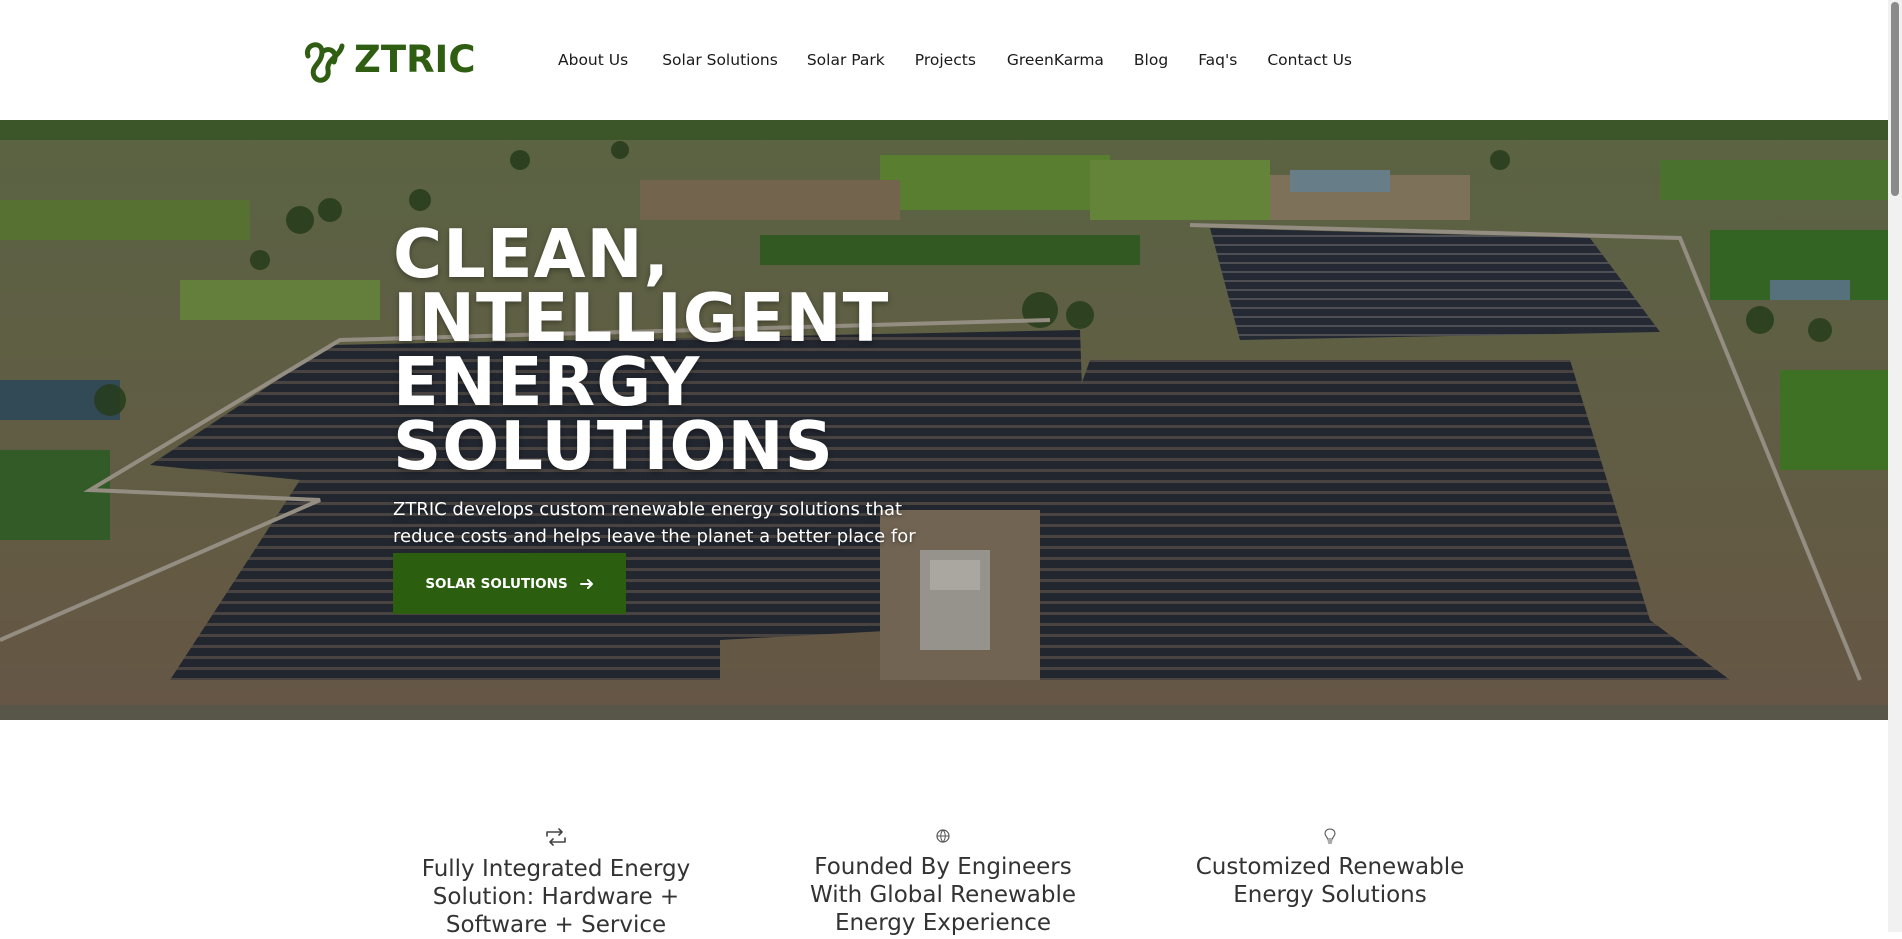  Describe the element at coordinates (1330, 836) in the screenshot. I see `lightbulb-icon` at that location.